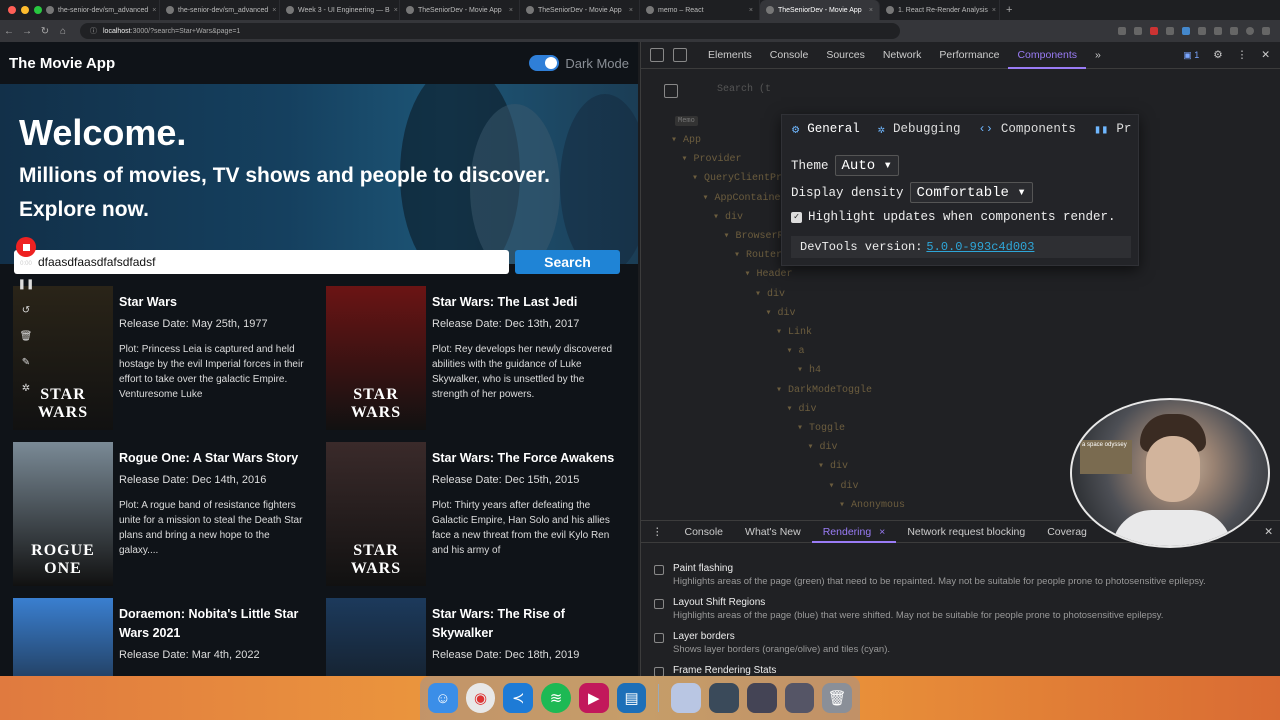 This screenshot has height=720, width=1280. I want to click on movie-title: Doraemon: Nobita's Little Star Wars 2021, so click(214, 624).